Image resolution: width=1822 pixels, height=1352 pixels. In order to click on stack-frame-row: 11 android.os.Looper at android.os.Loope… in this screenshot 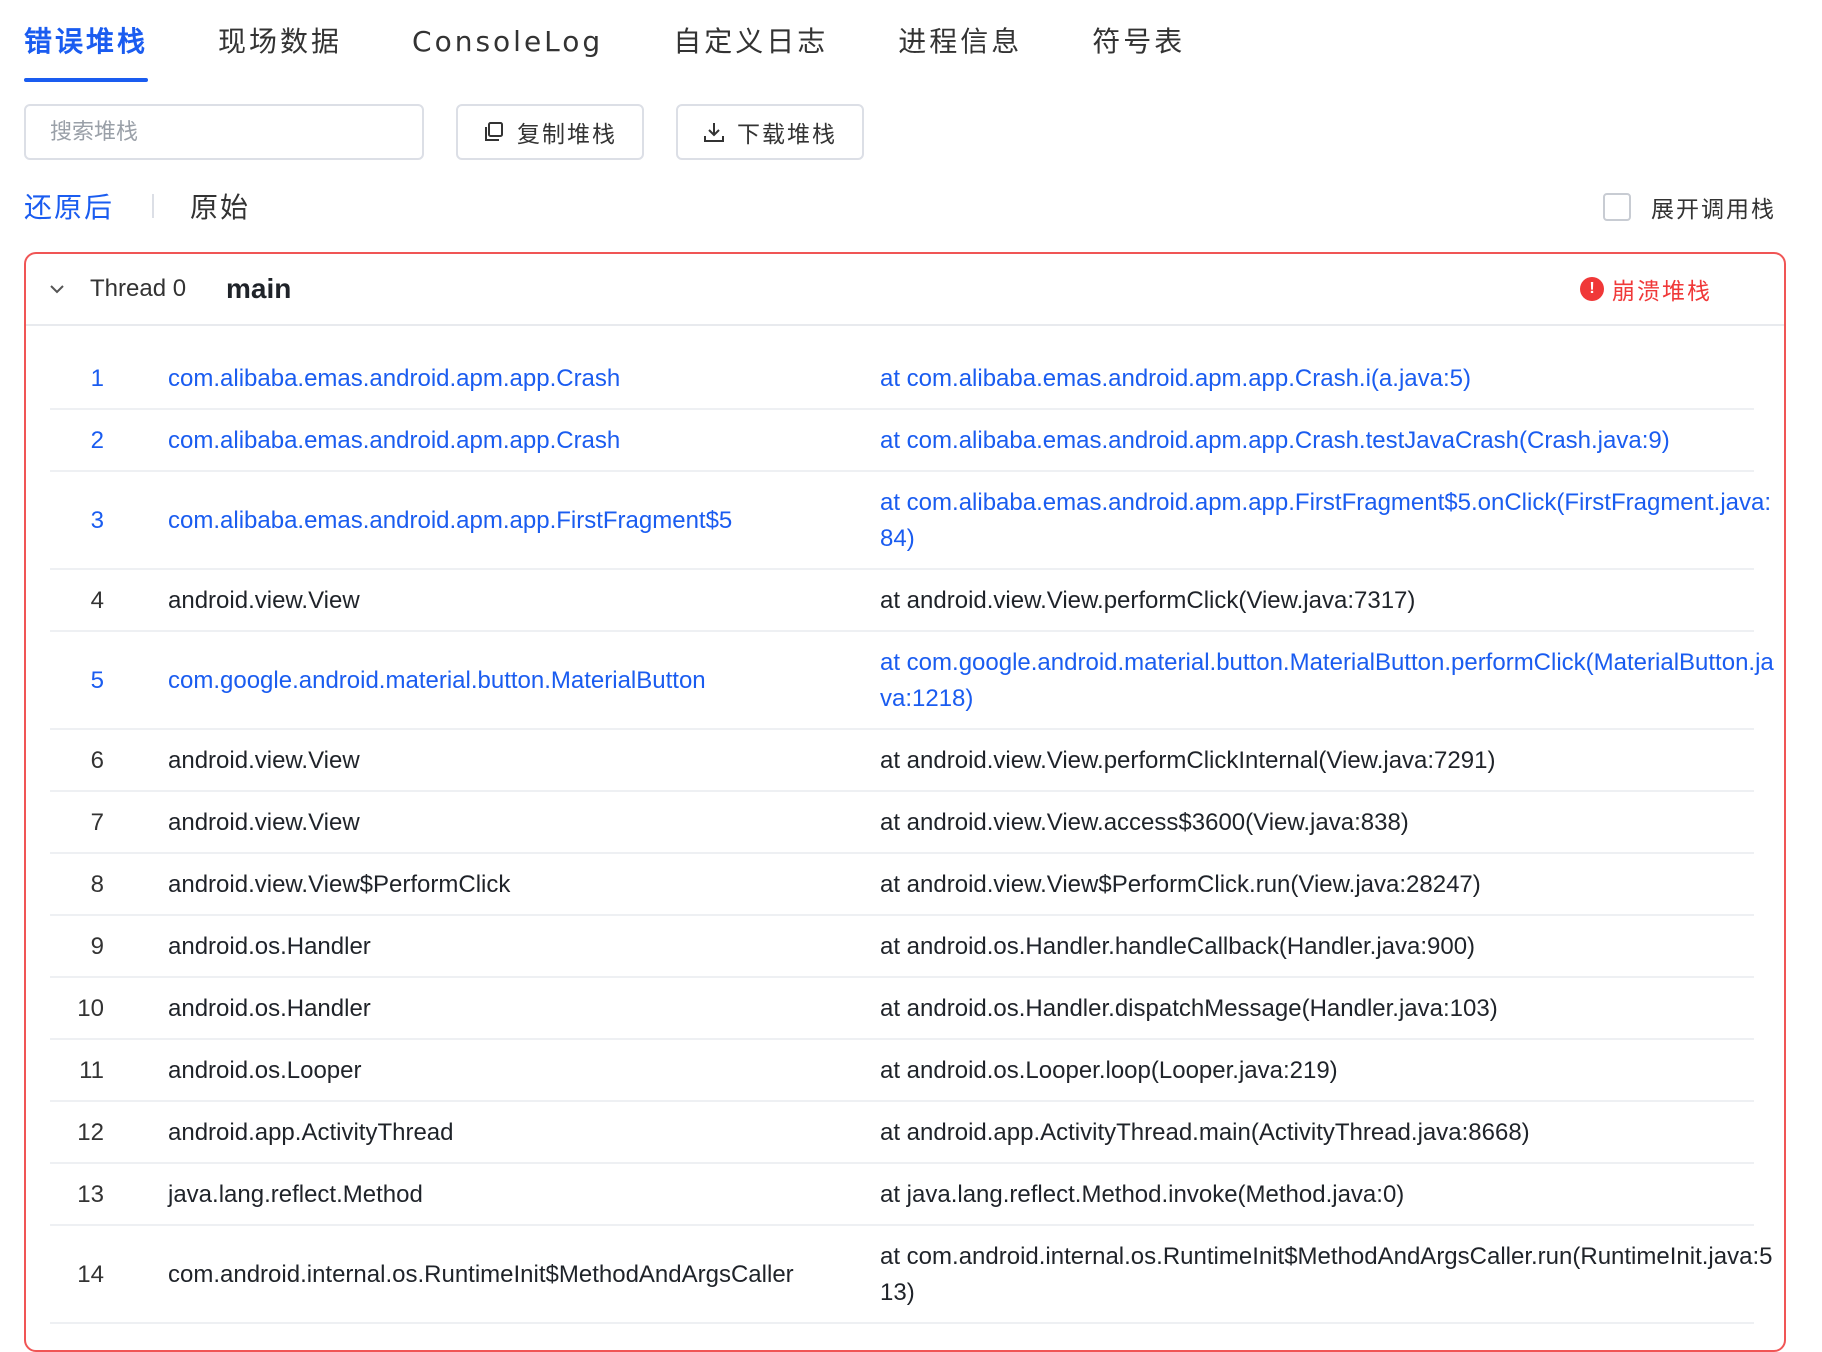, I will do `click(902, 1071)`.